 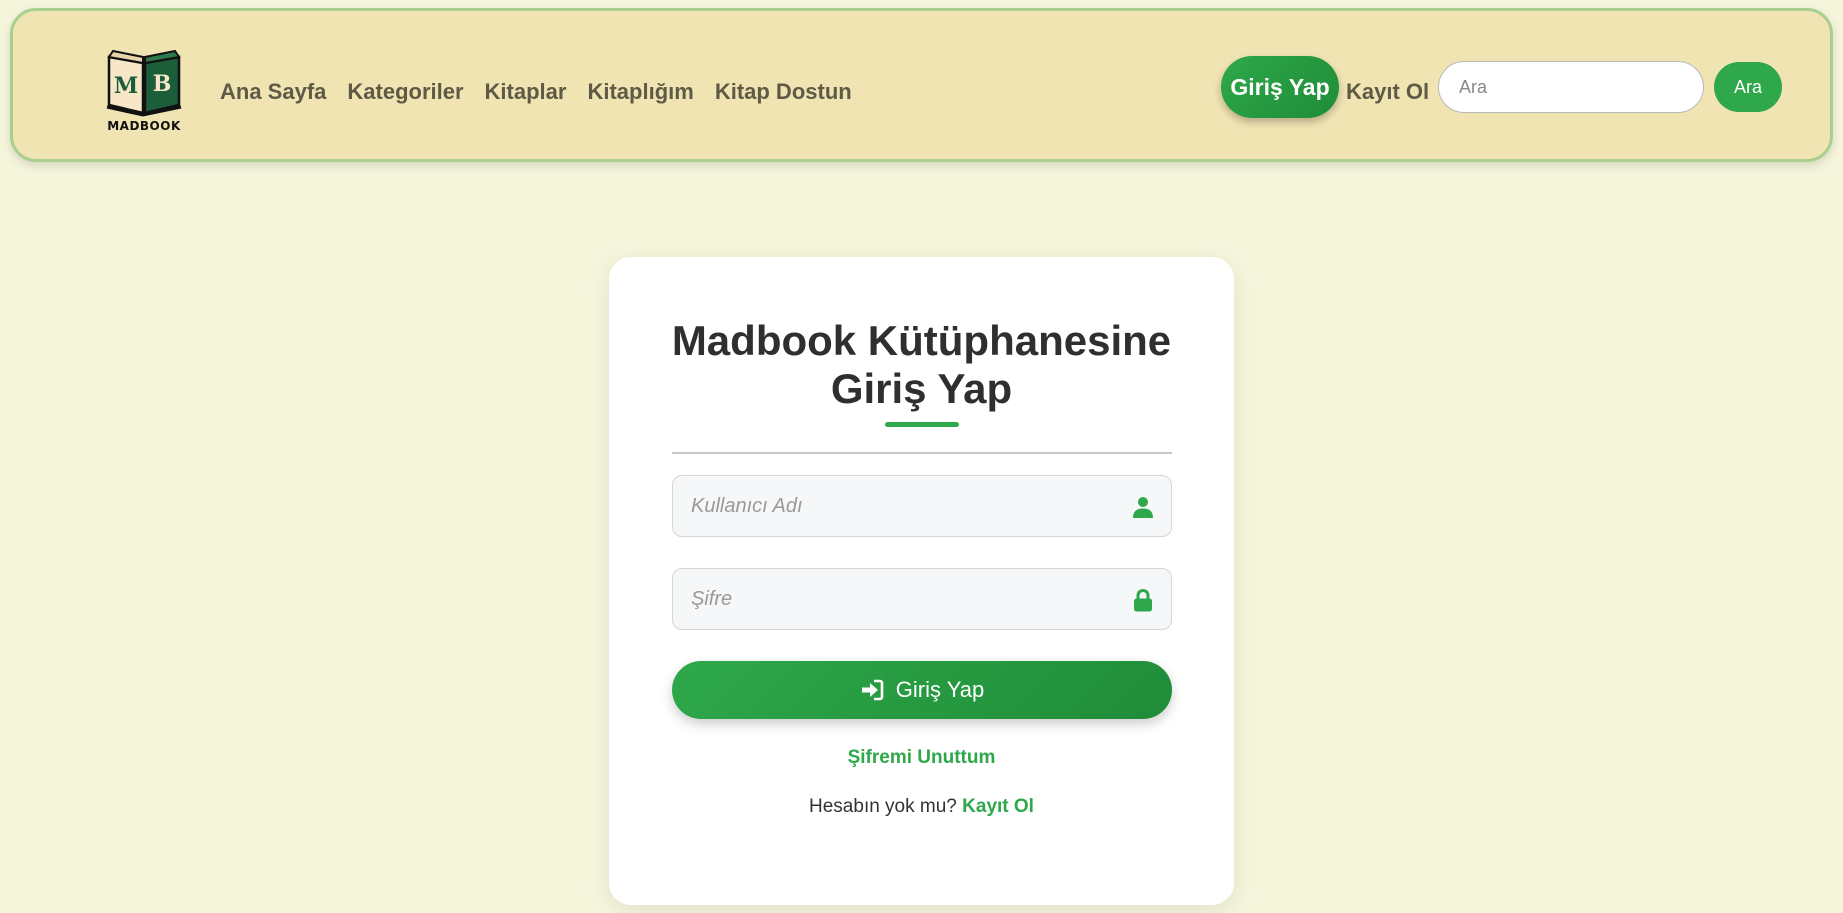 What do you see at coordinates (126, 86) in the screenshot?
I see `svg-text: M` at bounding box center [126, 86].